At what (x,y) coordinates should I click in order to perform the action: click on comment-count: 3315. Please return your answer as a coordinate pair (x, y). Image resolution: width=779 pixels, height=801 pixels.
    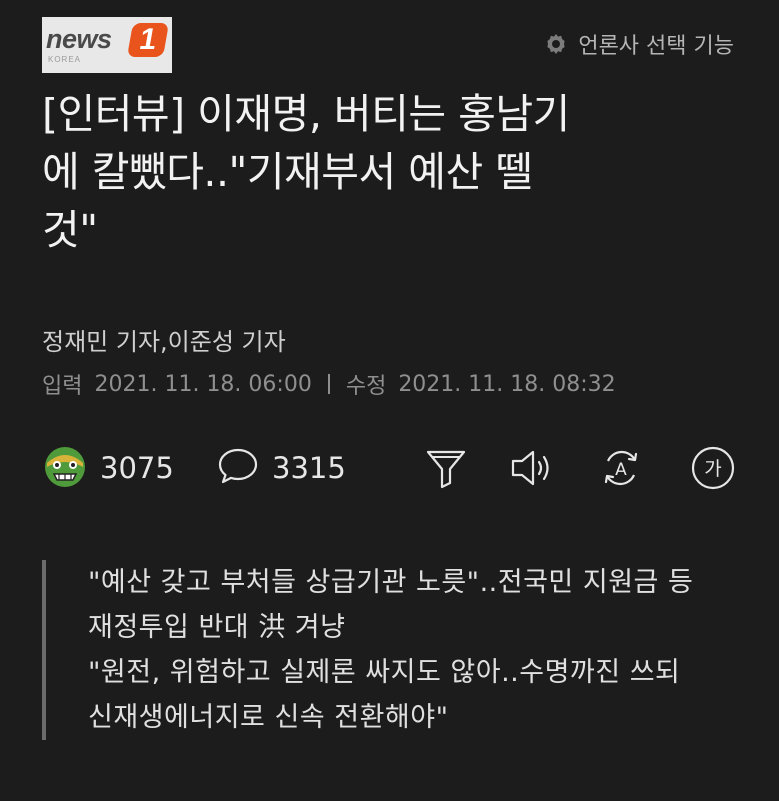
    Looking at the image, I should click on (309, 468).